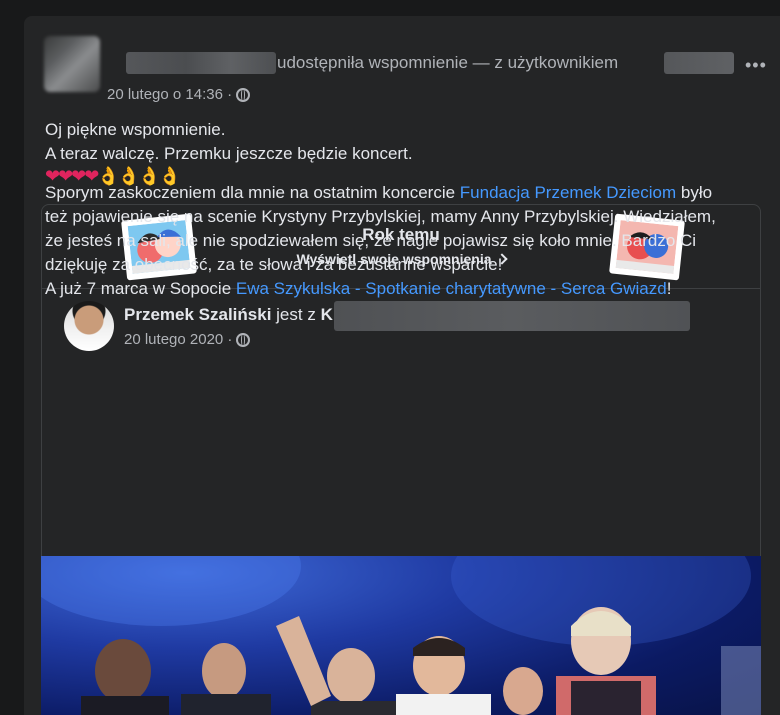 This screenshot has height=715, width=780. I want to click on inner-text-segment: A już 7 marca w Sopocie, so click(140, 288).